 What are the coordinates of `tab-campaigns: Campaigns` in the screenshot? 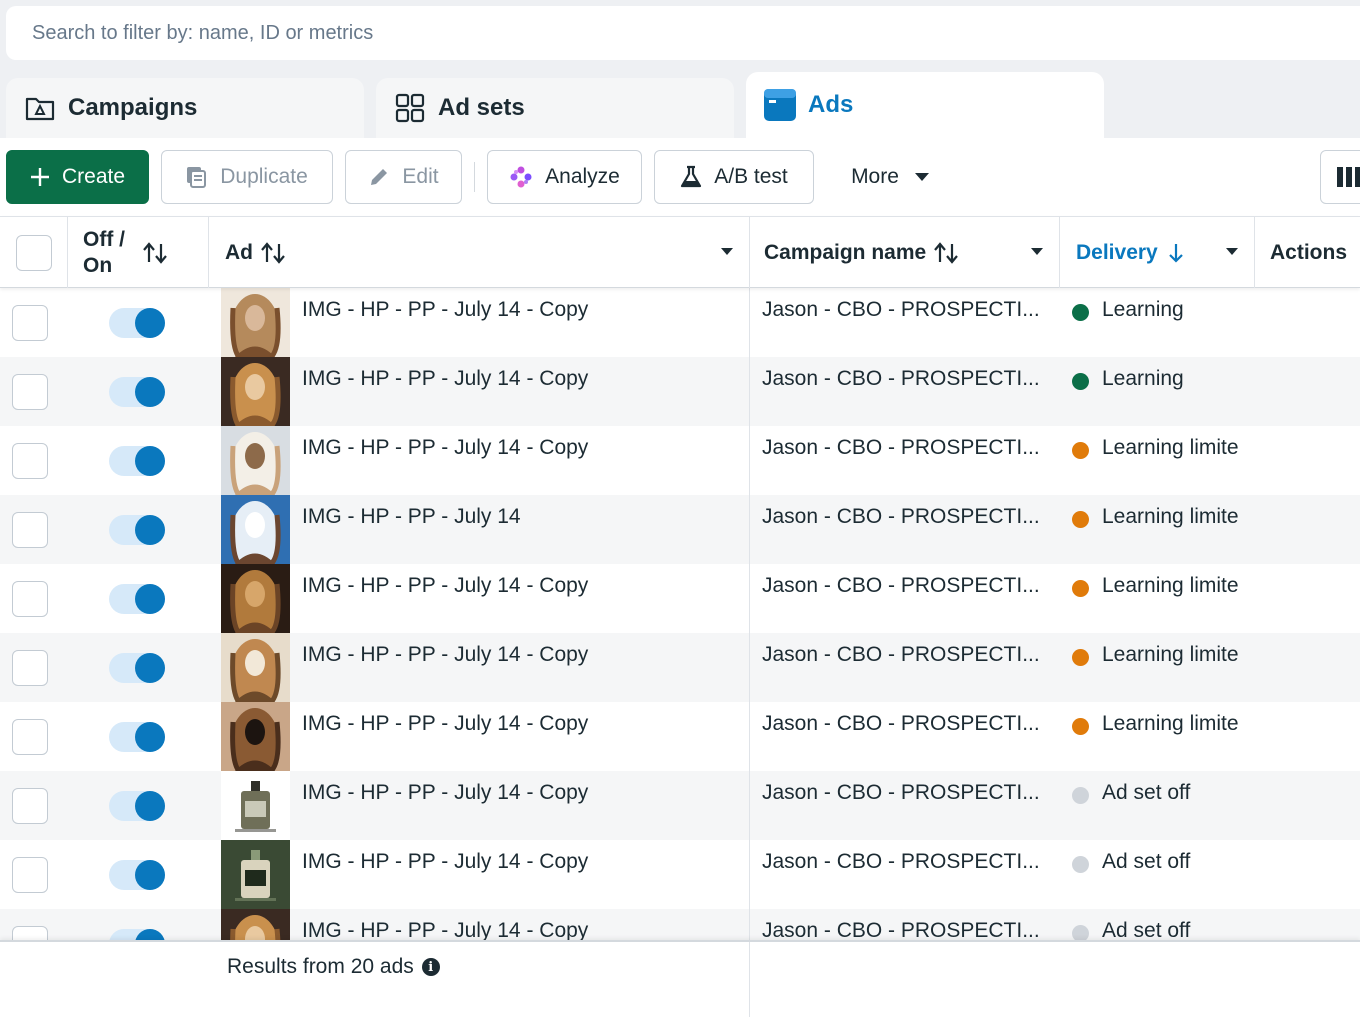 It's located at (185, 108).